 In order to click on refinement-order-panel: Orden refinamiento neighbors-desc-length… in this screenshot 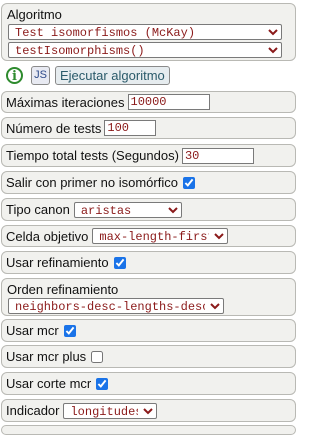, I will do `click(148, 297)`.